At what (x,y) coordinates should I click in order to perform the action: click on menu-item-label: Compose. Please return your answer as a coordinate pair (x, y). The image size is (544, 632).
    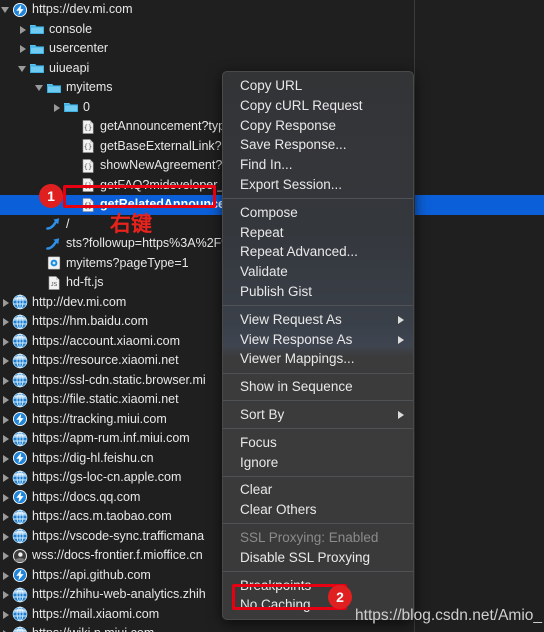
    Looking at the image, I should click on (269, 212).